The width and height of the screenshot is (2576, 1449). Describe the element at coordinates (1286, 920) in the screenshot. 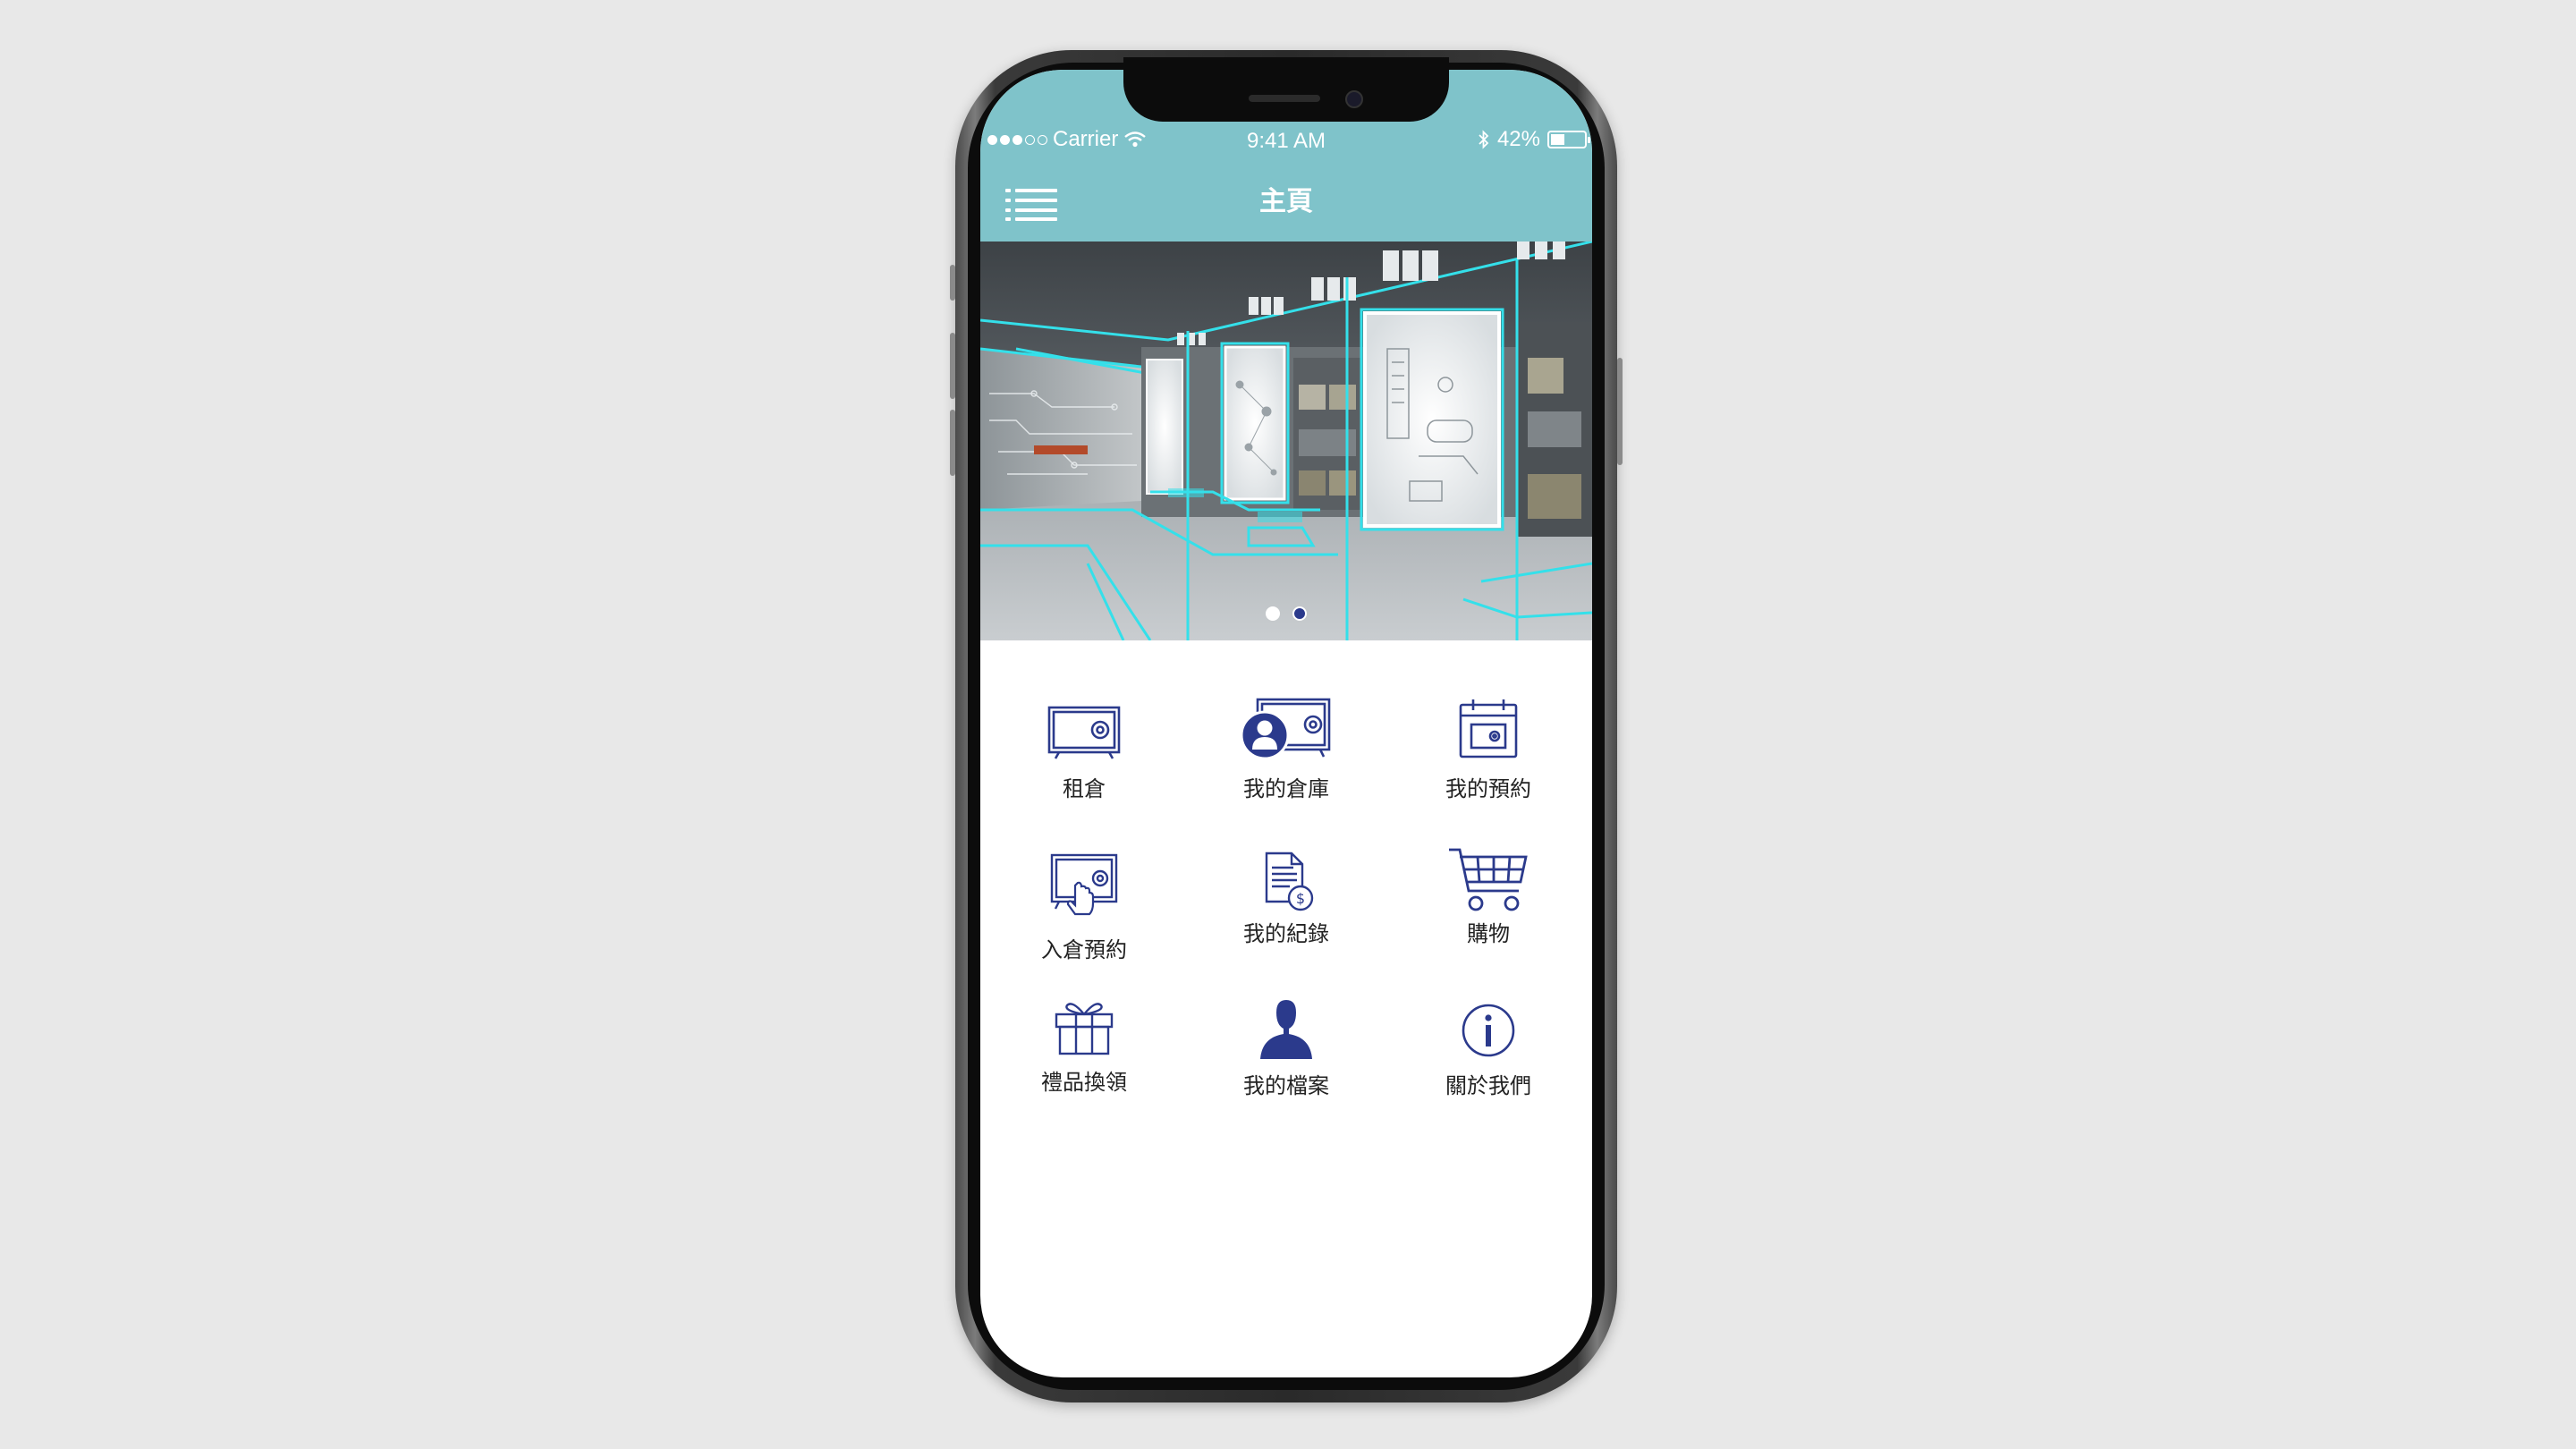

I see `menu-item-my-records: $ 我的紀錄` at that location.